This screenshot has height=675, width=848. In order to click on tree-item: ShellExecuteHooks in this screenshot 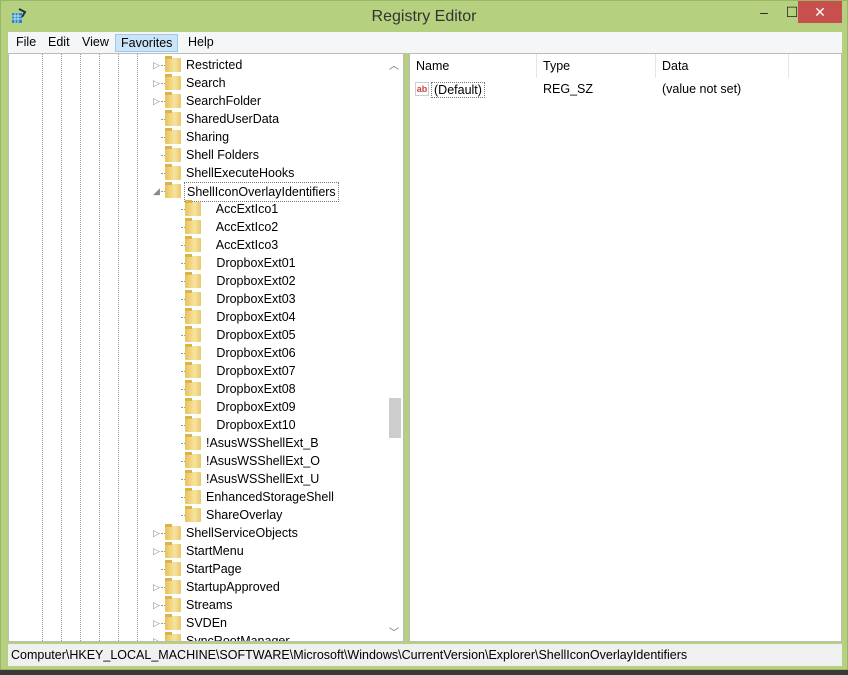, I will do `click(197, 173)`.